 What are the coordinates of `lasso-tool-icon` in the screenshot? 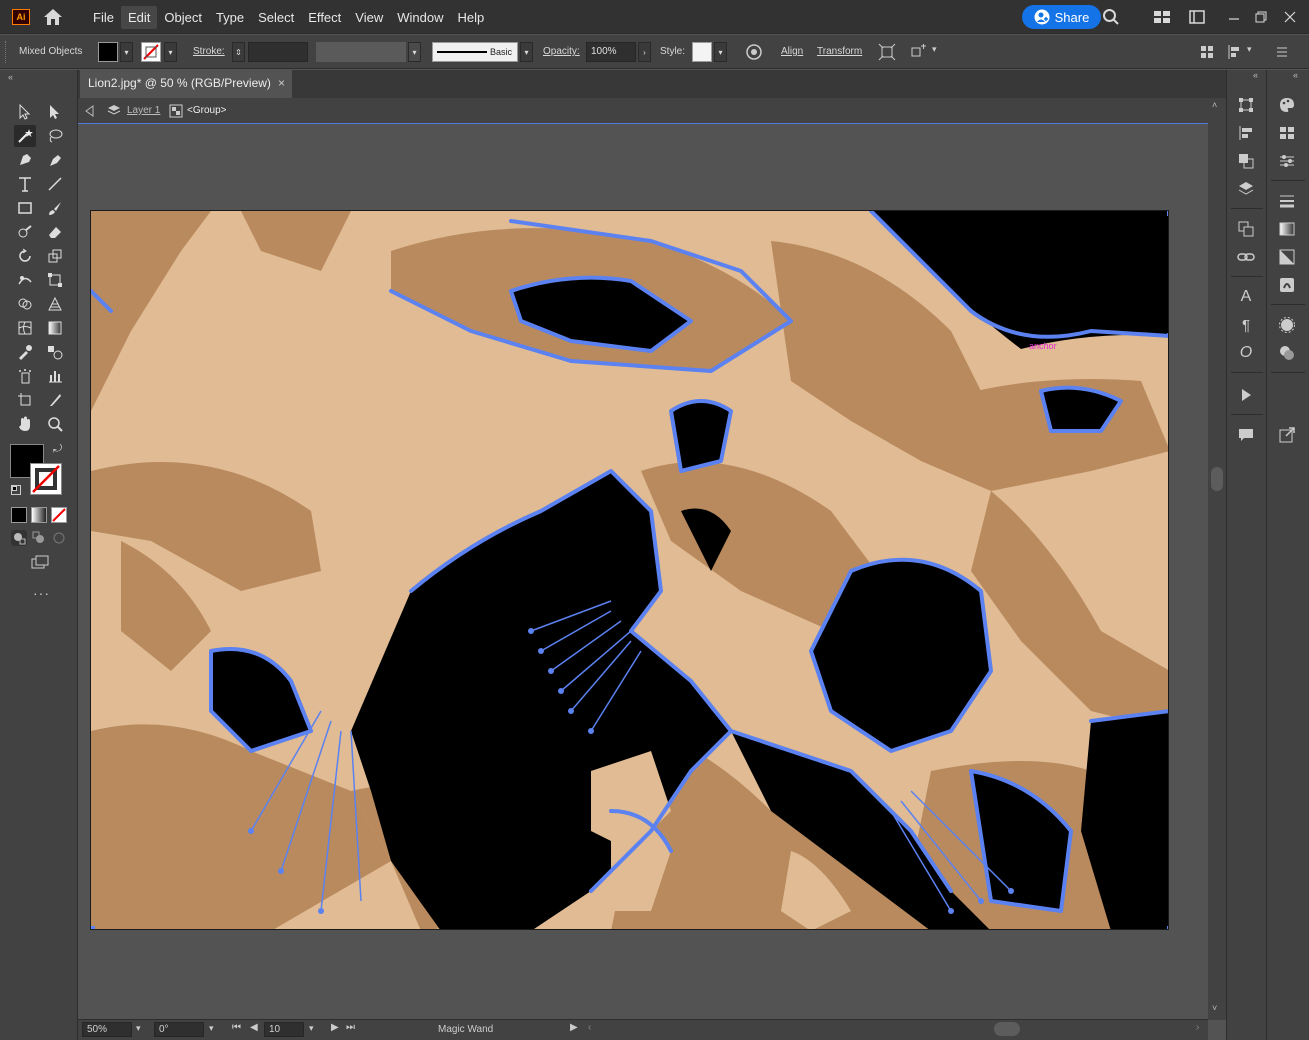 It's located at (55, 136).